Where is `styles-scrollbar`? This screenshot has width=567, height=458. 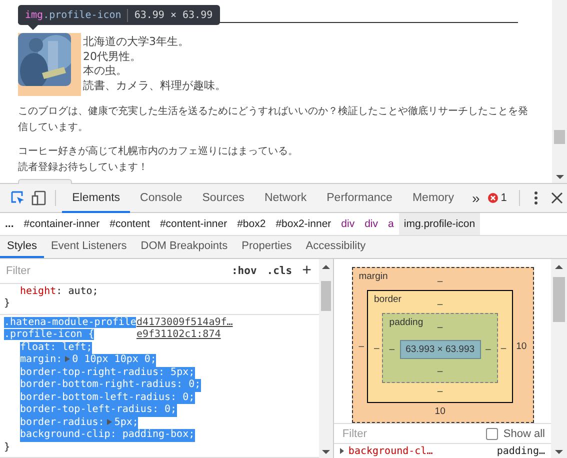 styles-scrollbar is located at coordinates (326, 358).